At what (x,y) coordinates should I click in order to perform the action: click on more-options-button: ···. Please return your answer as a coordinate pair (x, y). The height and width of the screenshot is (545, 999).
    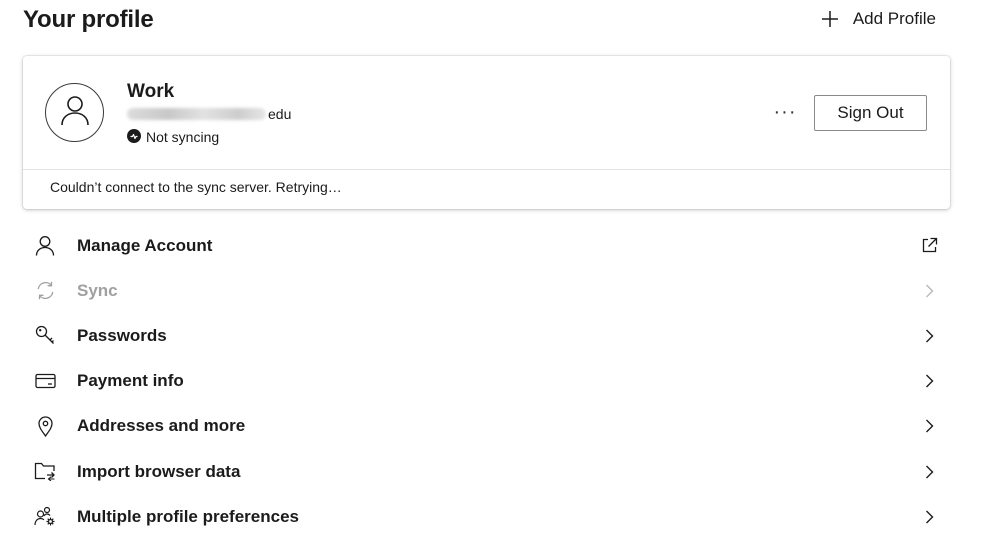
    Looking at the image, I should click on (785, 112).